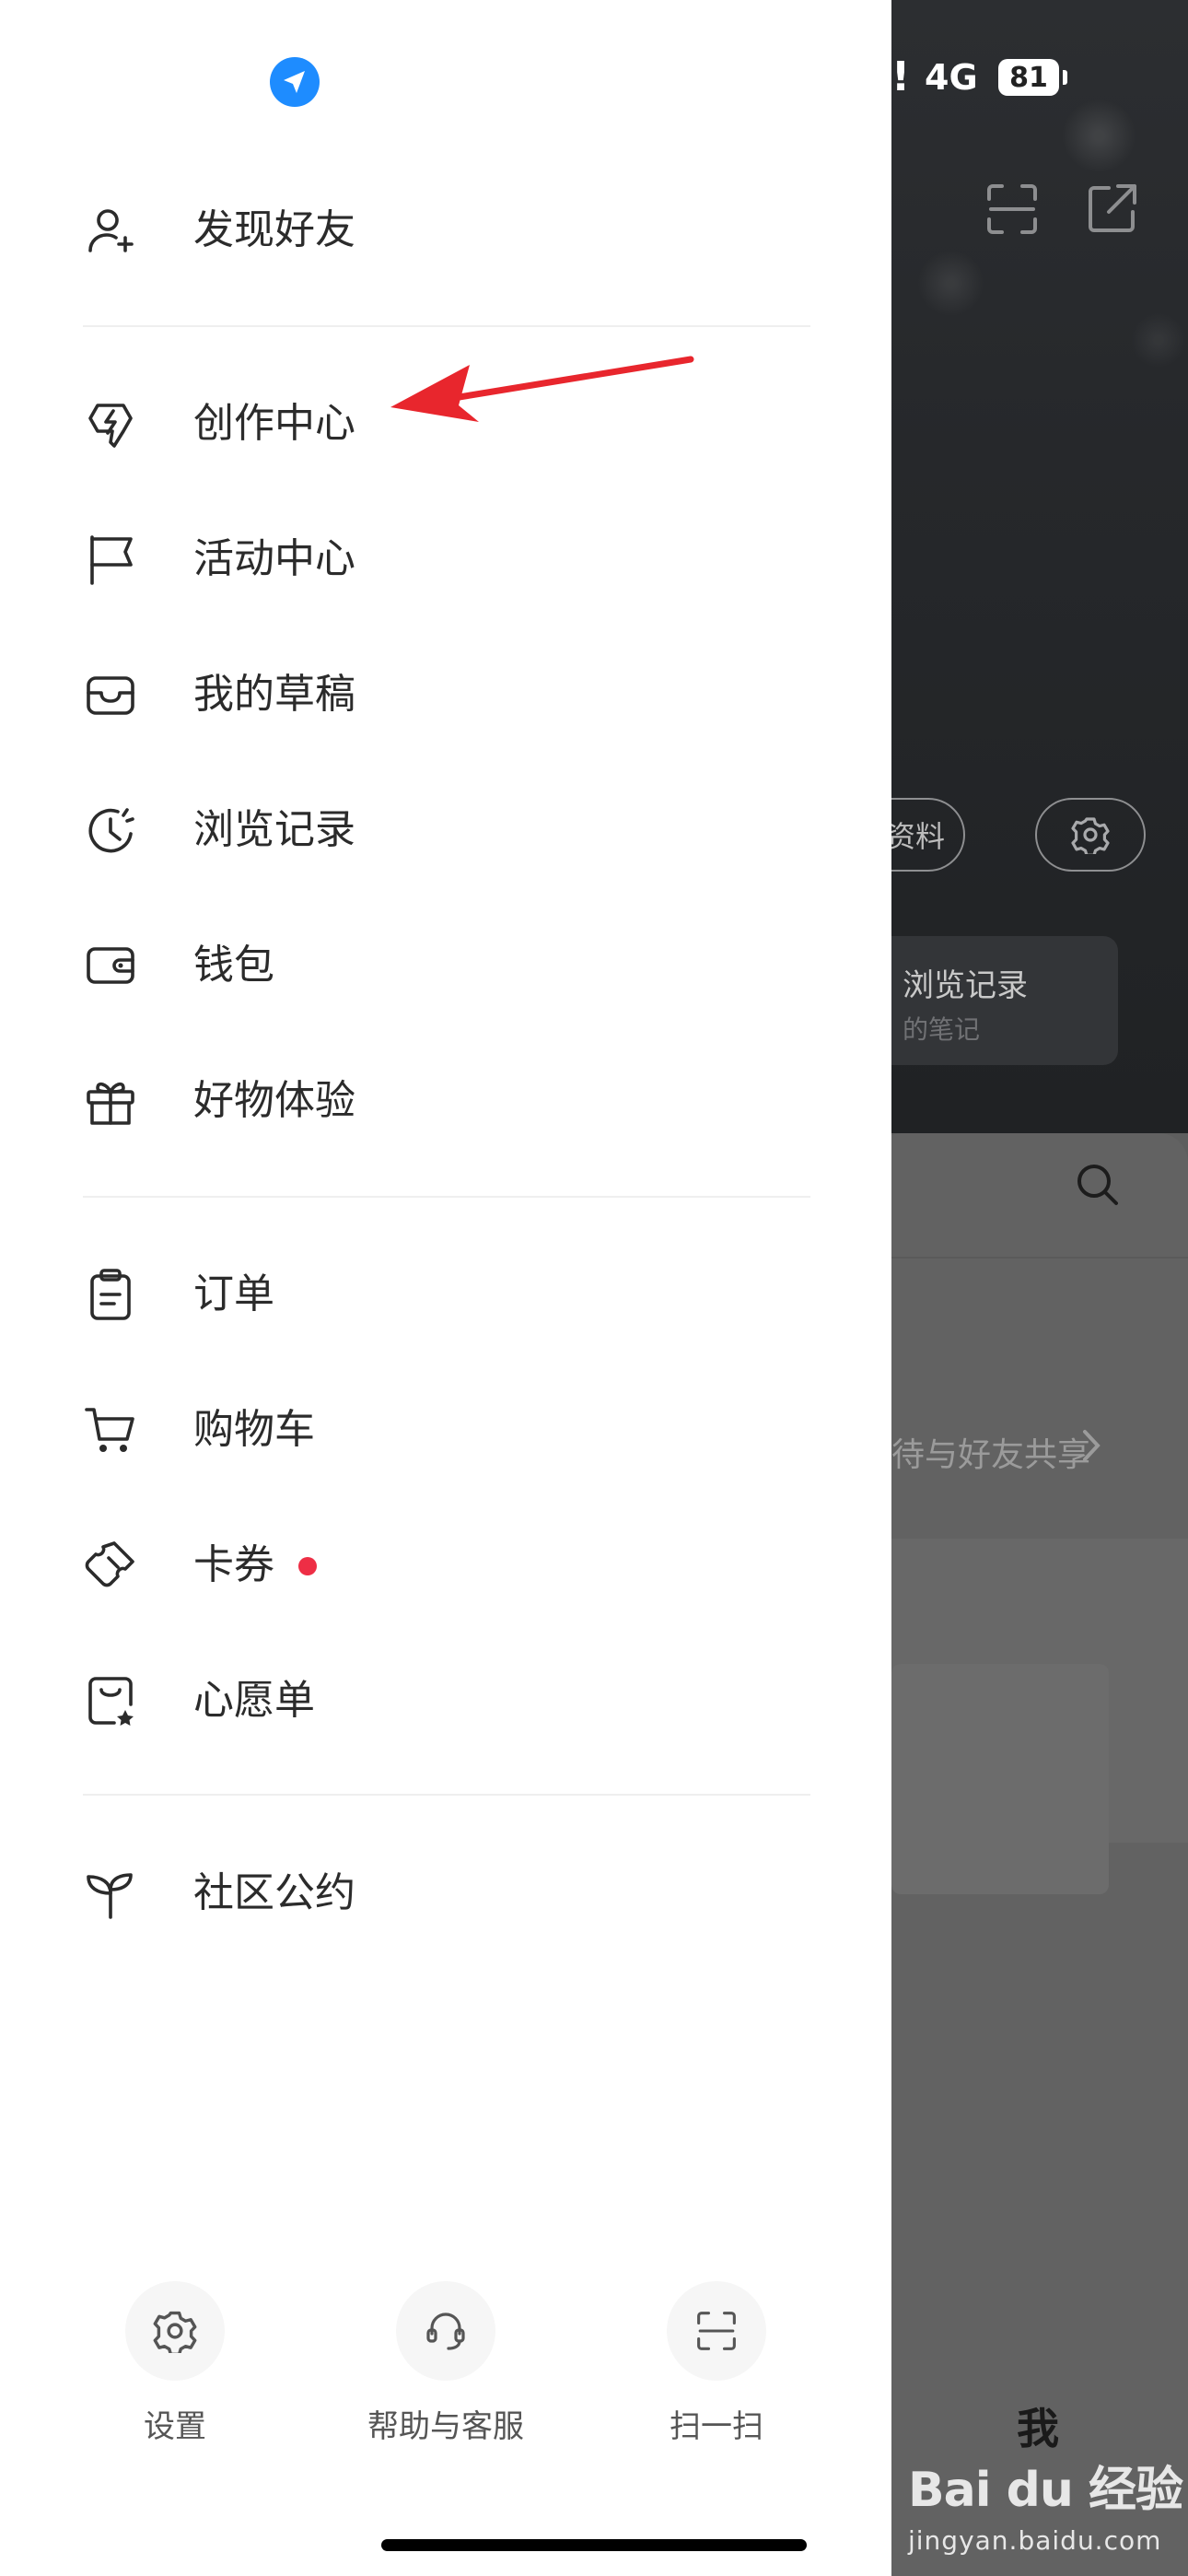 The width and height of the screenshot is (1188, 2576). Describe the element at coordinates (111, 695) in the screenshot. I see `inbox-icon` at that location.